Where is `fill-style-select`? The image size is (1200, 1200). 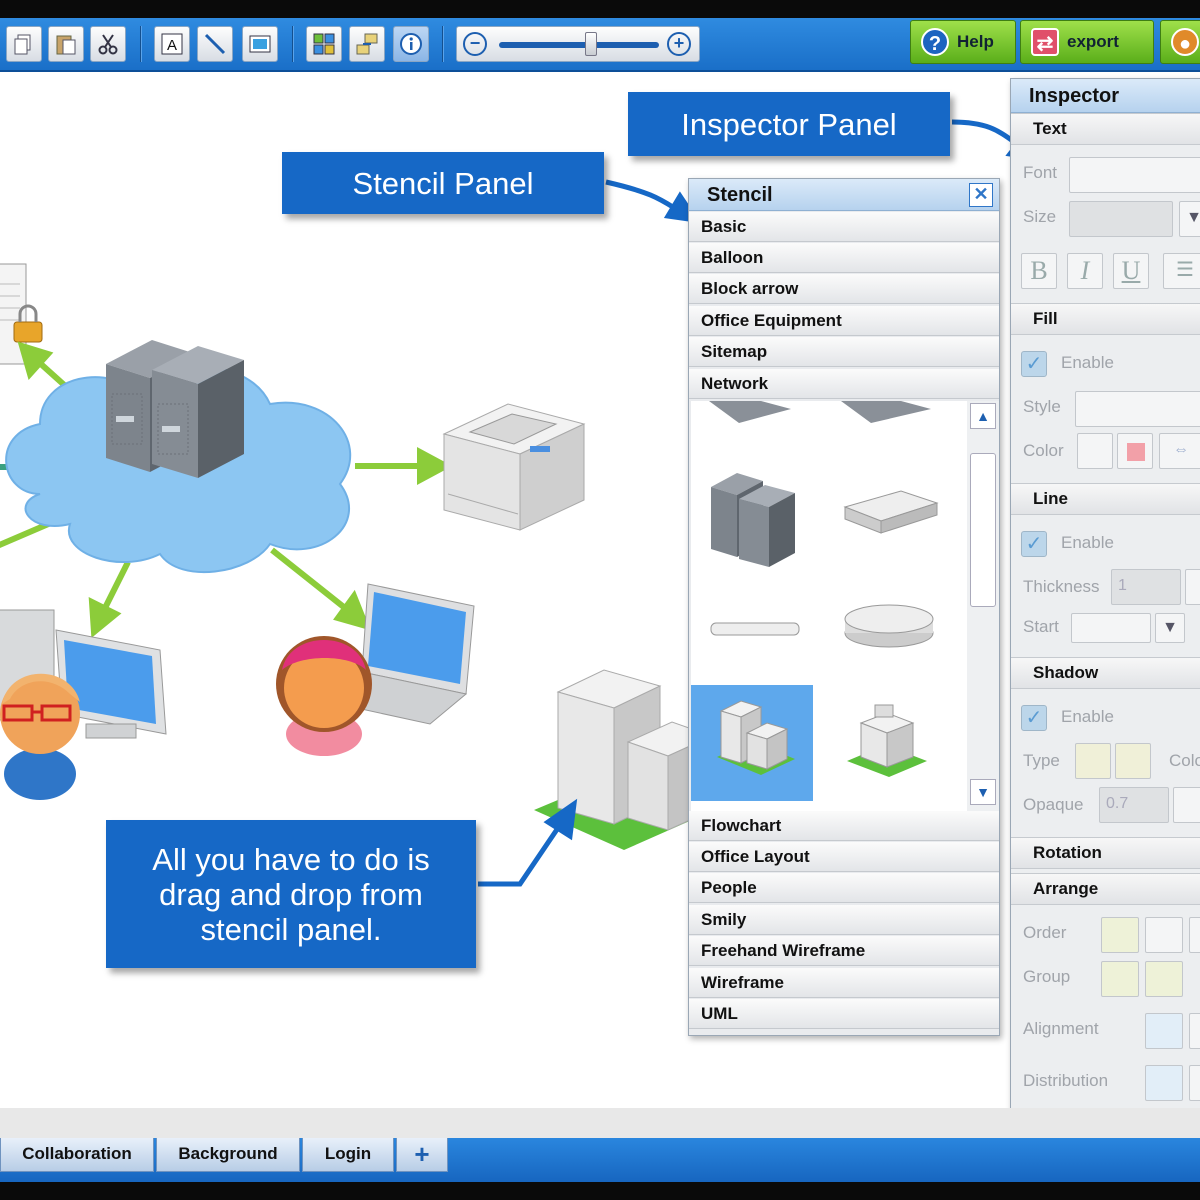
fill-style-select is located at coordinates (1137, 409).